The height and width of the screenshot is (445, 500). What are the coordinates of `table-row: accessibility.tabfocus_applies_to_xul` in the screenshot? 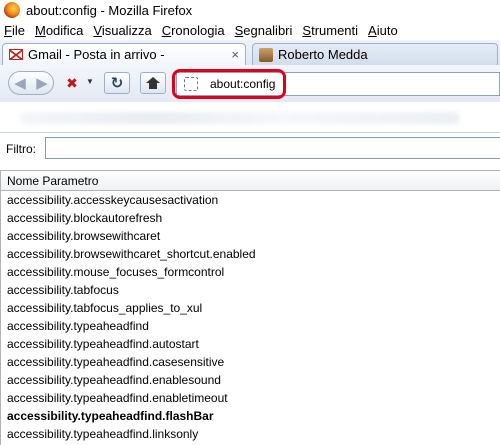 It's located at (250, 308).